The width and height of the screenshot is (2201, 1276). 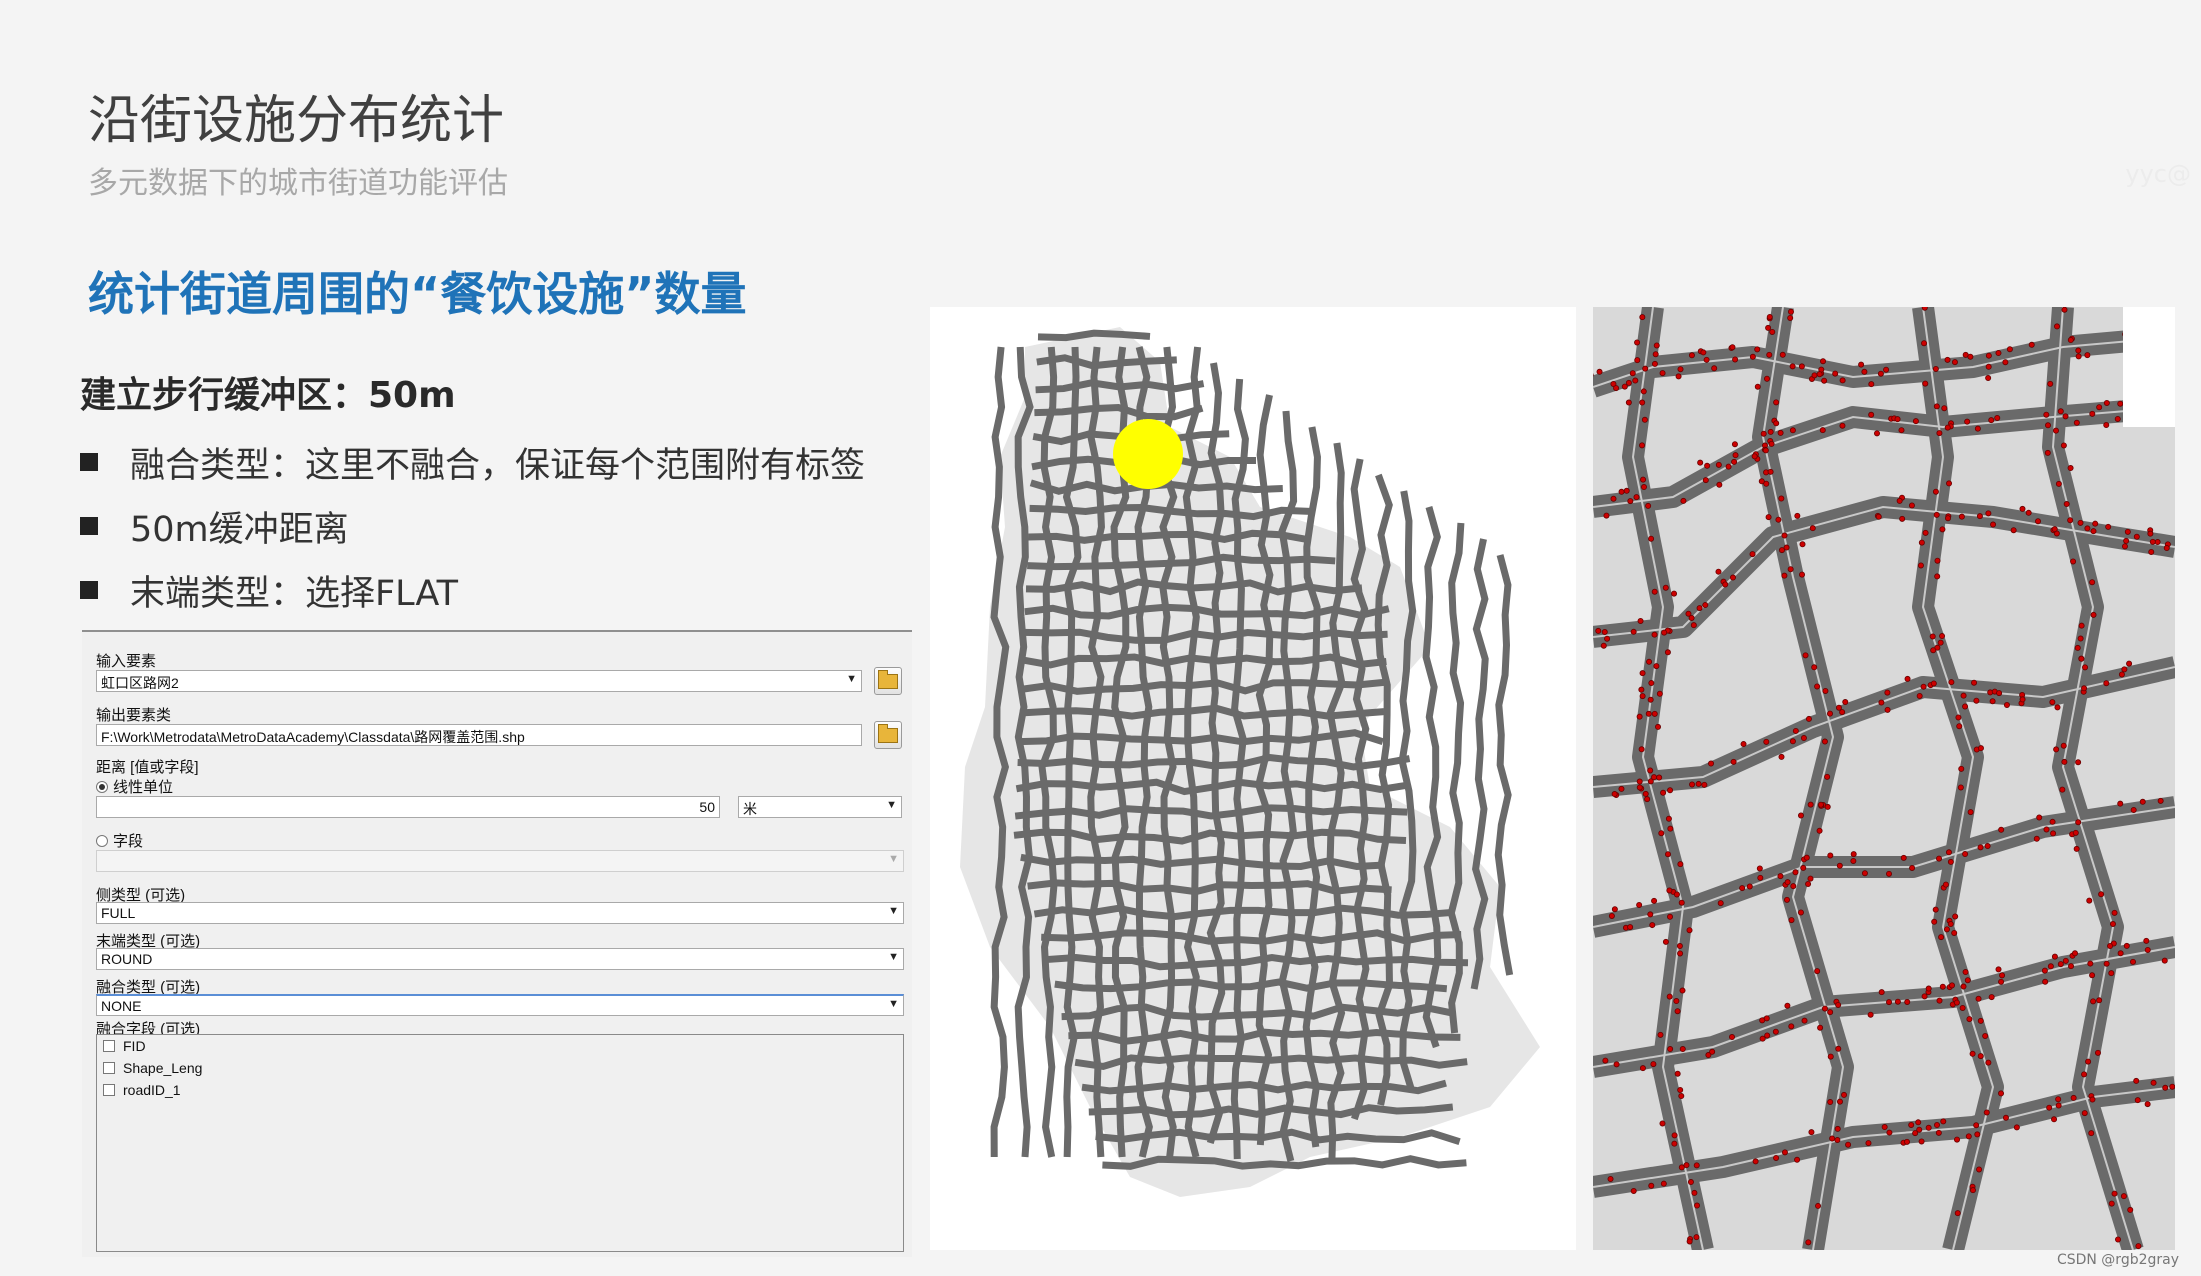 What do you see at coordinates (888, 681) in the screenshot?
I see `browse-input-button` at bounding box center [888, 681].